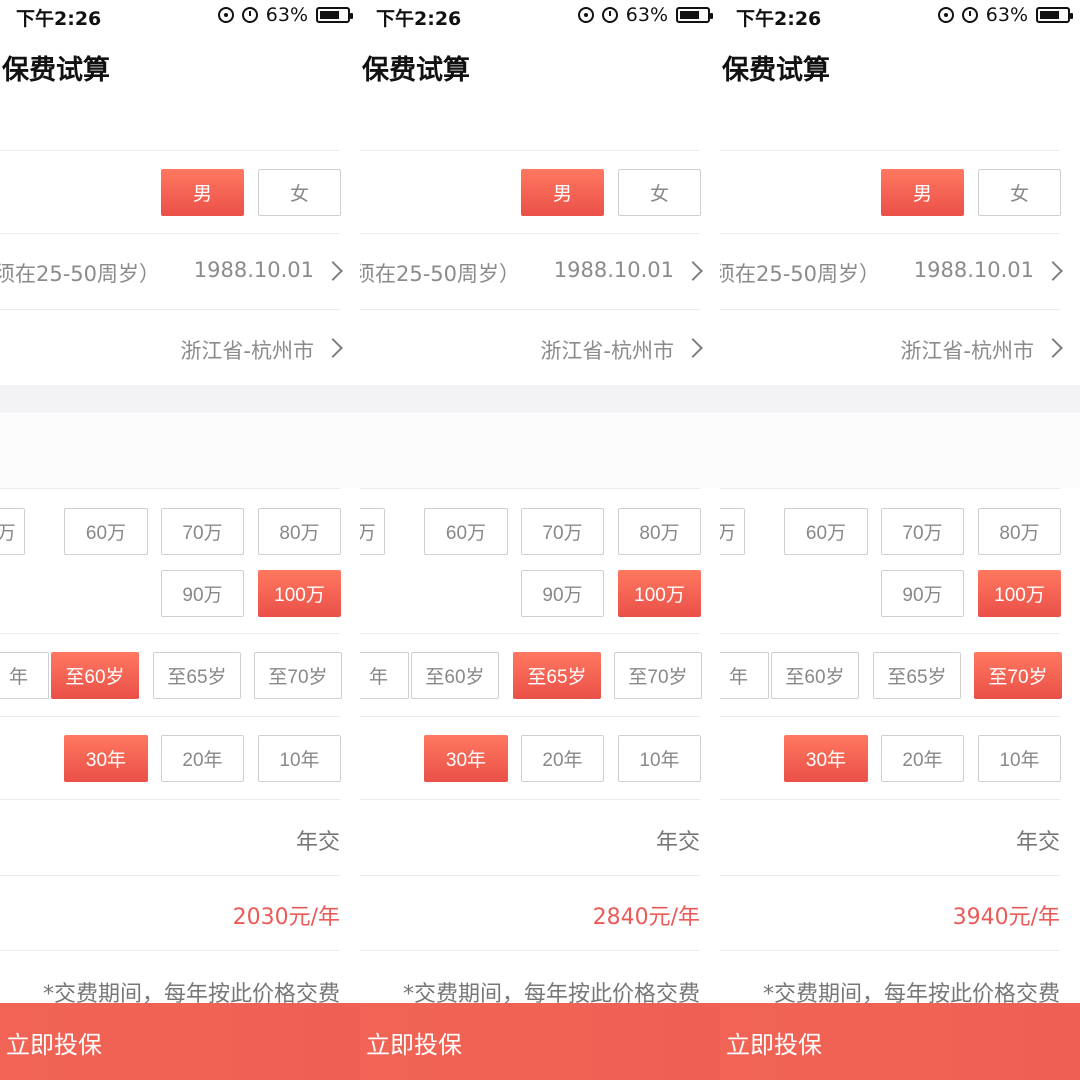 Image resolution: width=1080 pixels, height=1080 pixels. What do you see at coordinates (1018, 675) in the screenshot?
I see `coverage-term-option-selected: 至70岁` at bounding box center [1018, 675].